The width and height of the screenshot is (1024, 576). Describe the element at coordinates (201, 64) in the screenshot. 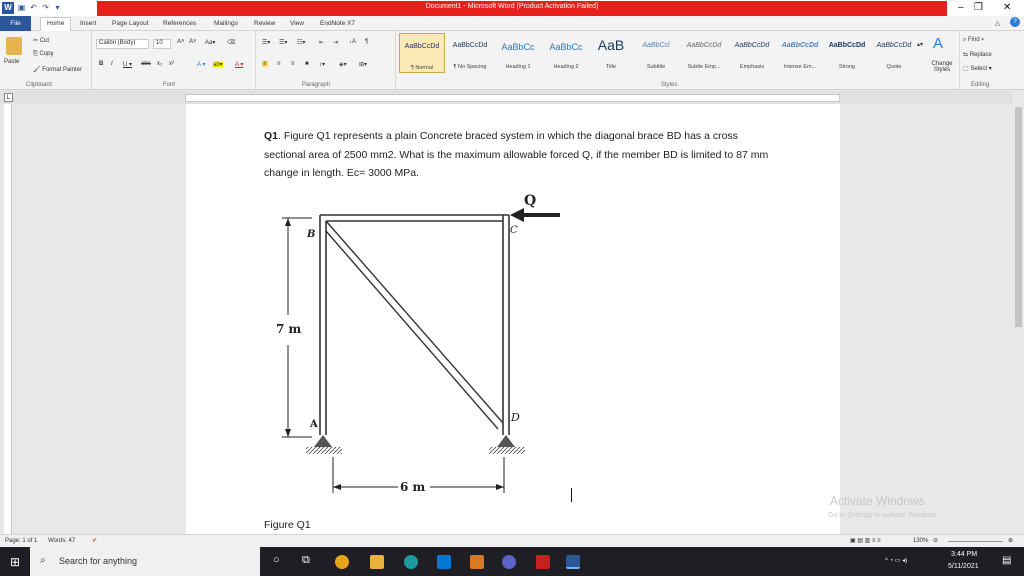

I see `text-effects-icon: A ▾` at that location.